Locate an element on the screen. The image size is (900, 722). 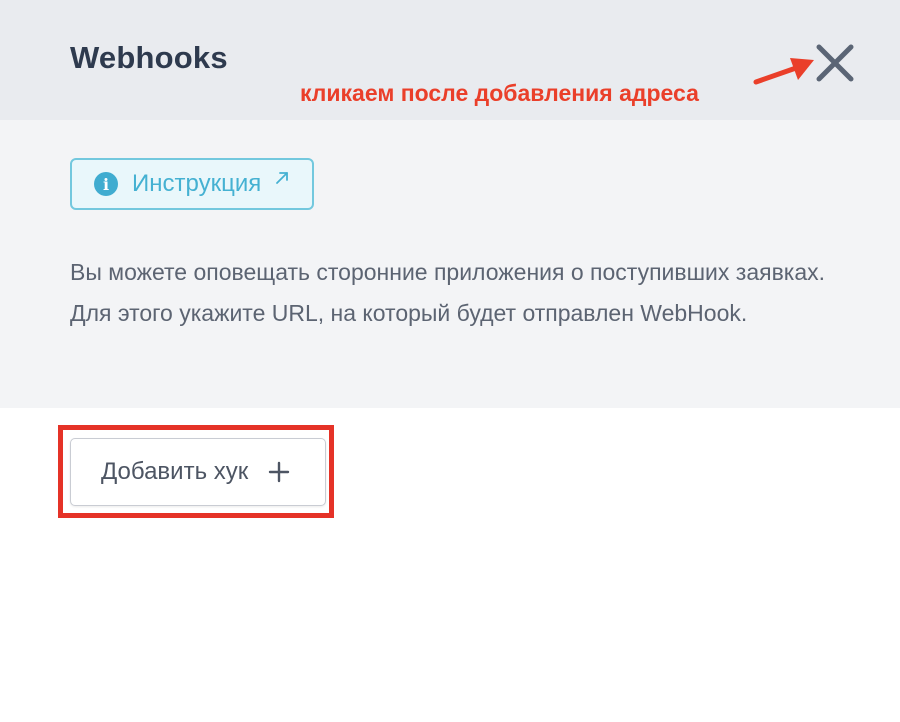
instruction-button: i Инструкция is located at coordinates (192, 184).